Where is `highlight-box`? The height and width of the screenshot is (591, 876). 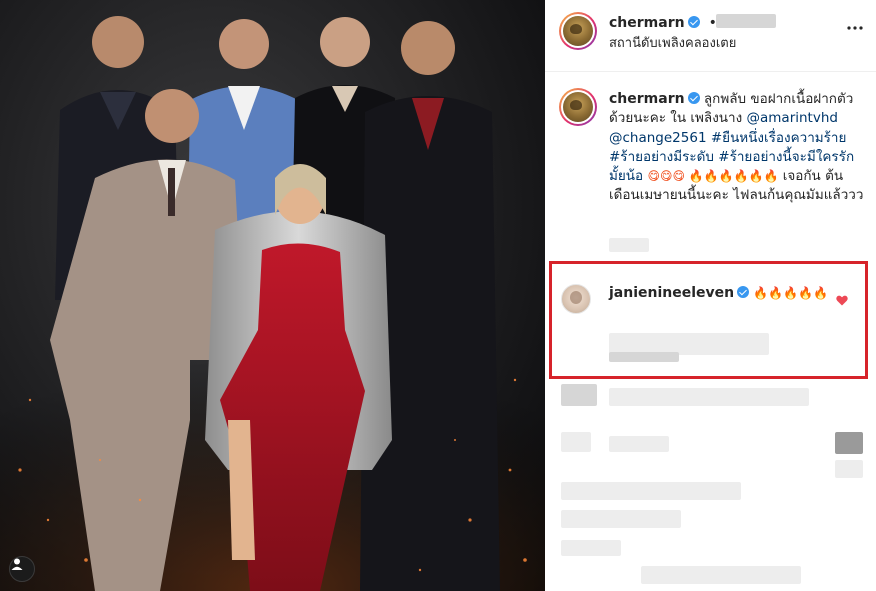
highlight-box is located at coordinates (708, 320).